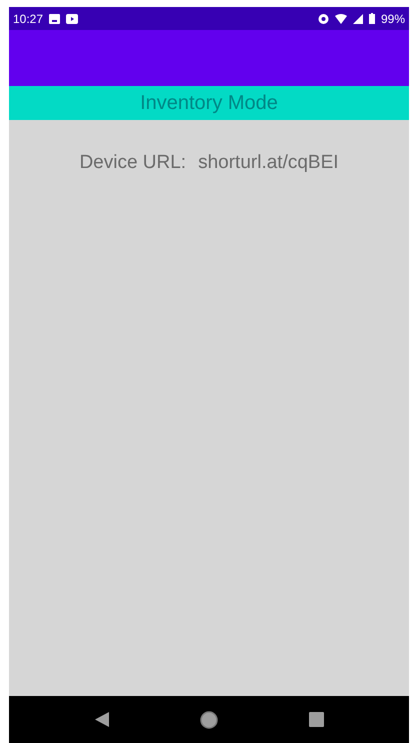 The width and height of the screenshot is (413, 743). I want to click on device-url-label: Device URL:, so click(132, 163).